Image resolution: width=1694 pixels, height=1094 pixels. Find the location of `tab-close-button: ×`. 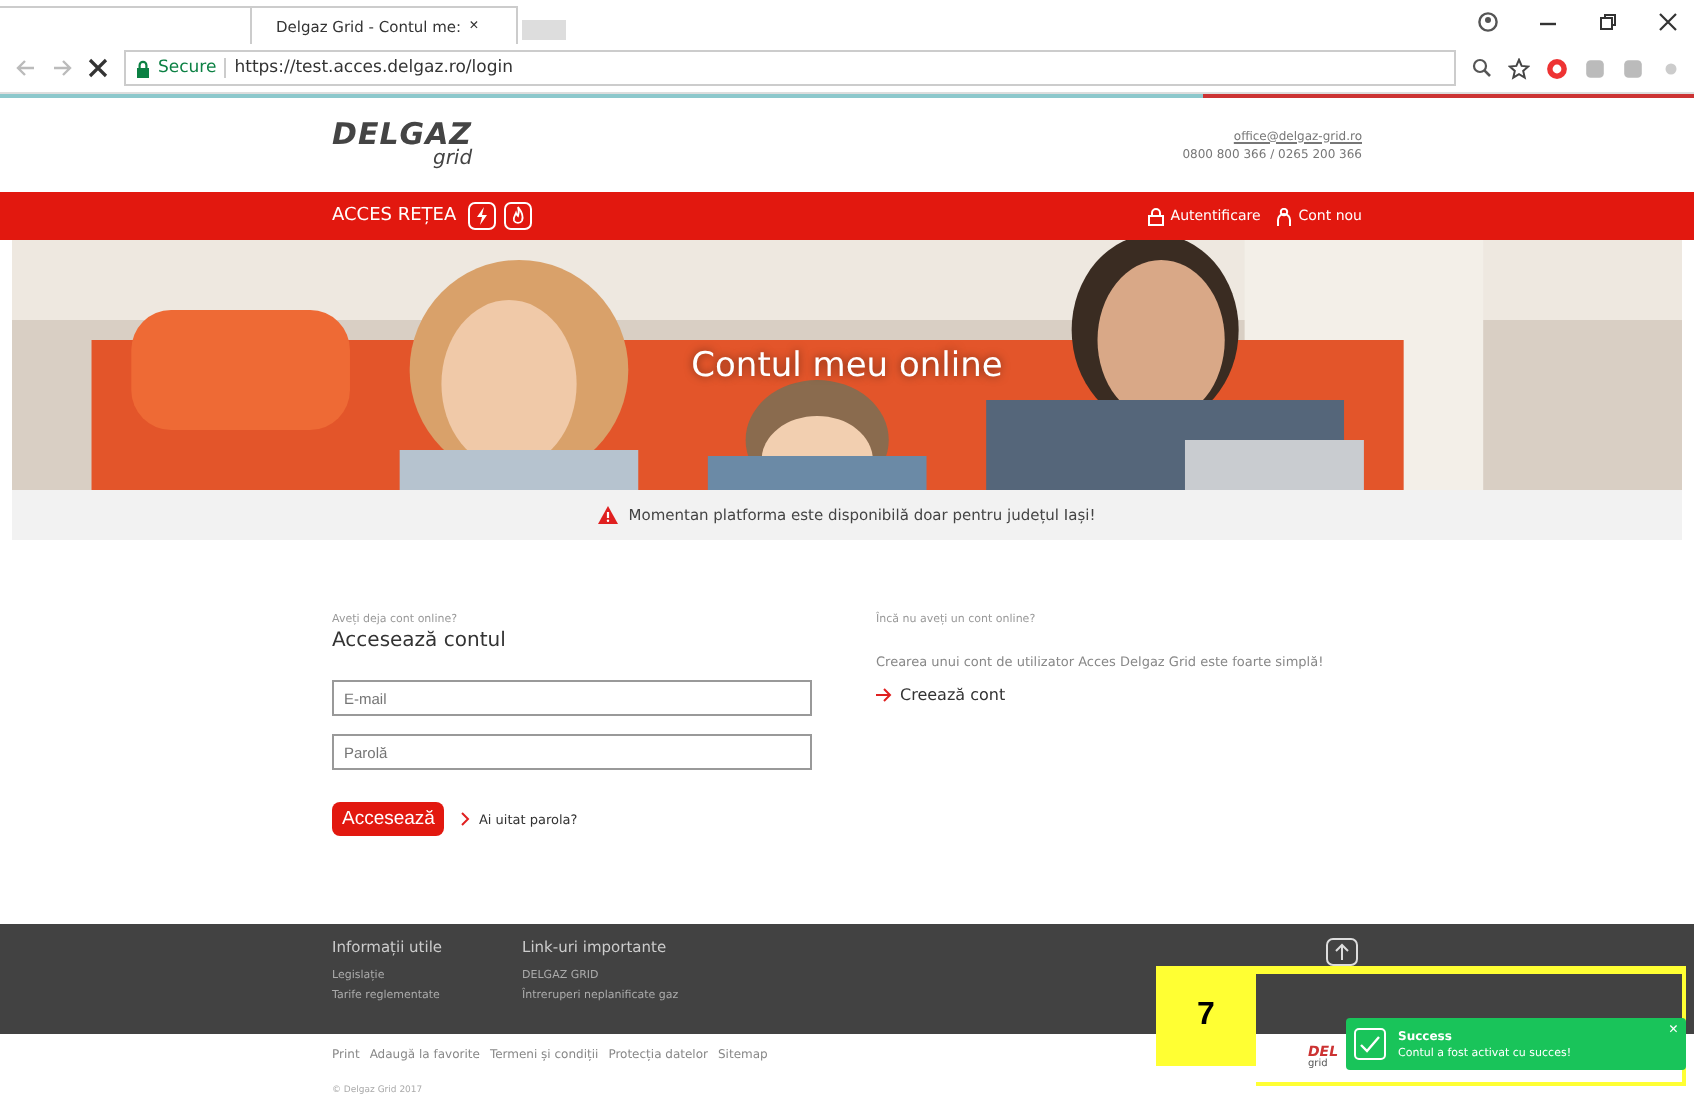

tab-close-button: × is located at coordinates (474, 26).